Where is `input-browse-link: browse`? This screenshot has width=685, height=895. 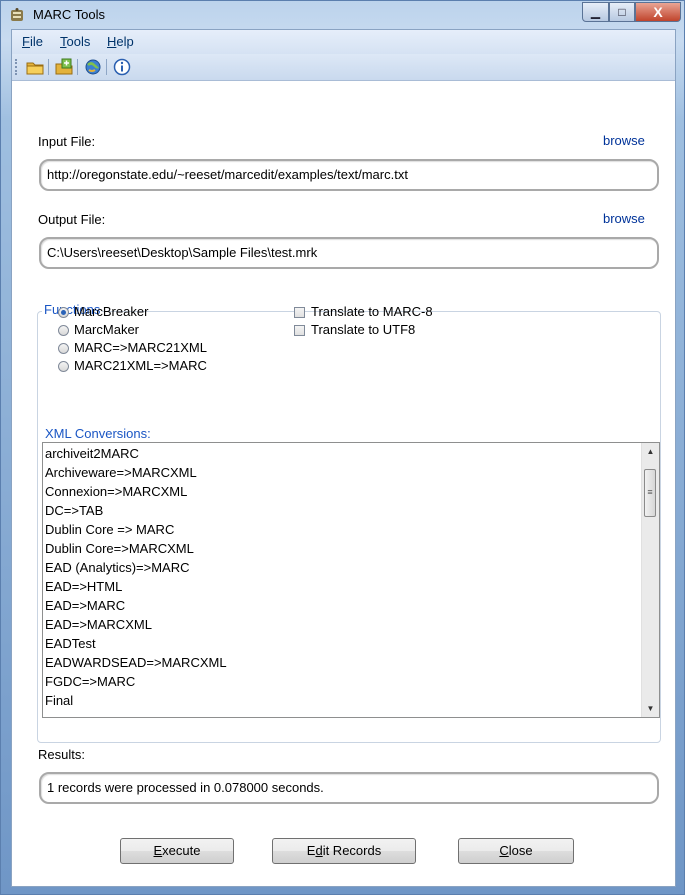 input-browse-link: browse is located at coordinates (624, 140).